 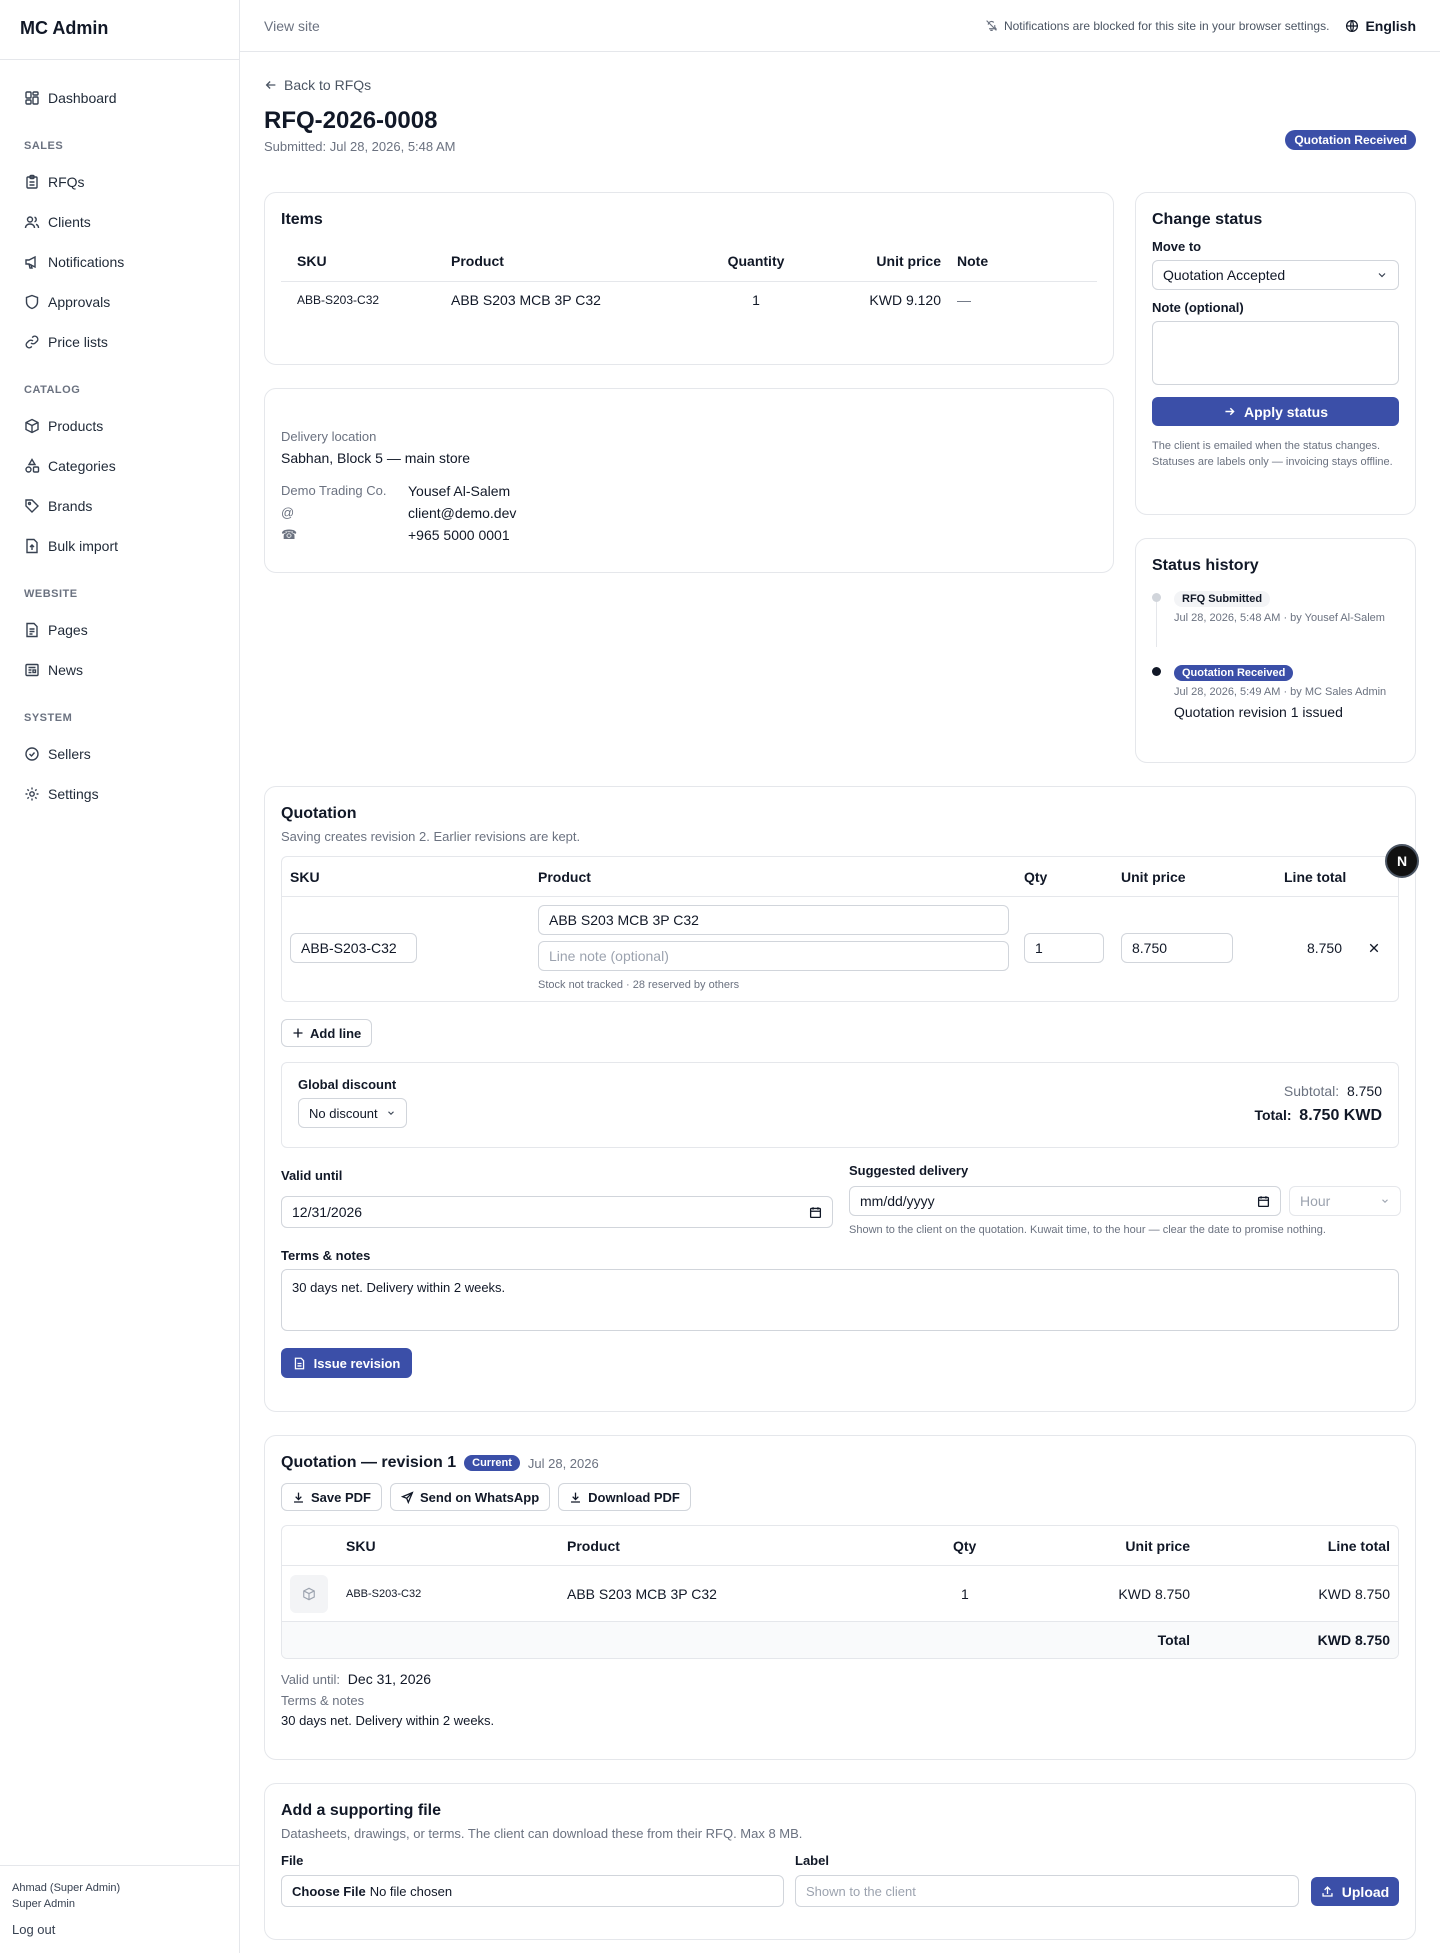 What do you see at coordinates (840, 877) in the screenshot?
I see `quotation-header-row: SKU Product Qty Unit price Line total` at bounding box center [840, 877].